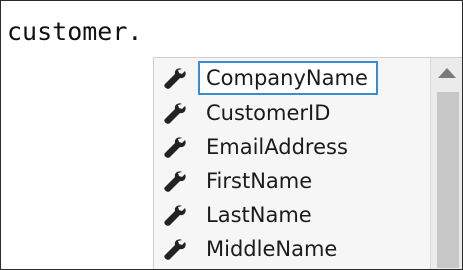  What do you see at coordinates (74, 32) in the screenshot?
I see `editor-code-line: customer.` at bounding box center [74, 32].